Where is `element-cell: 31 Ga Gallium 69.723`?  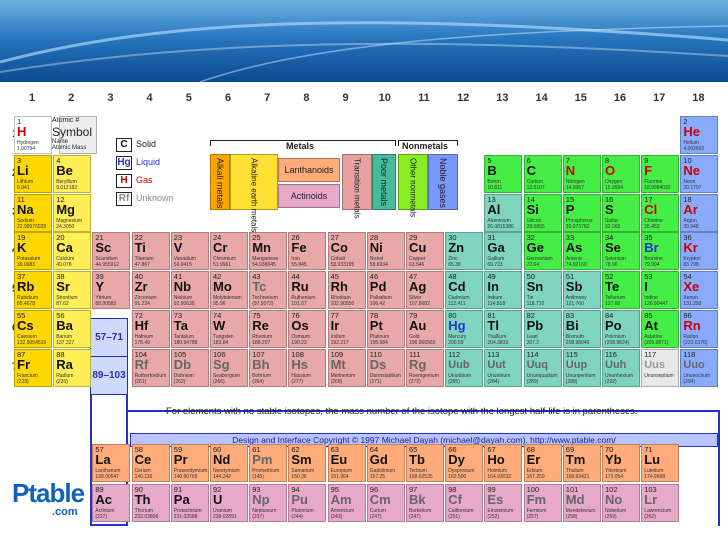
element-cell: 31 Ga Gallium 69.723 is located at coordinates (503, 251).